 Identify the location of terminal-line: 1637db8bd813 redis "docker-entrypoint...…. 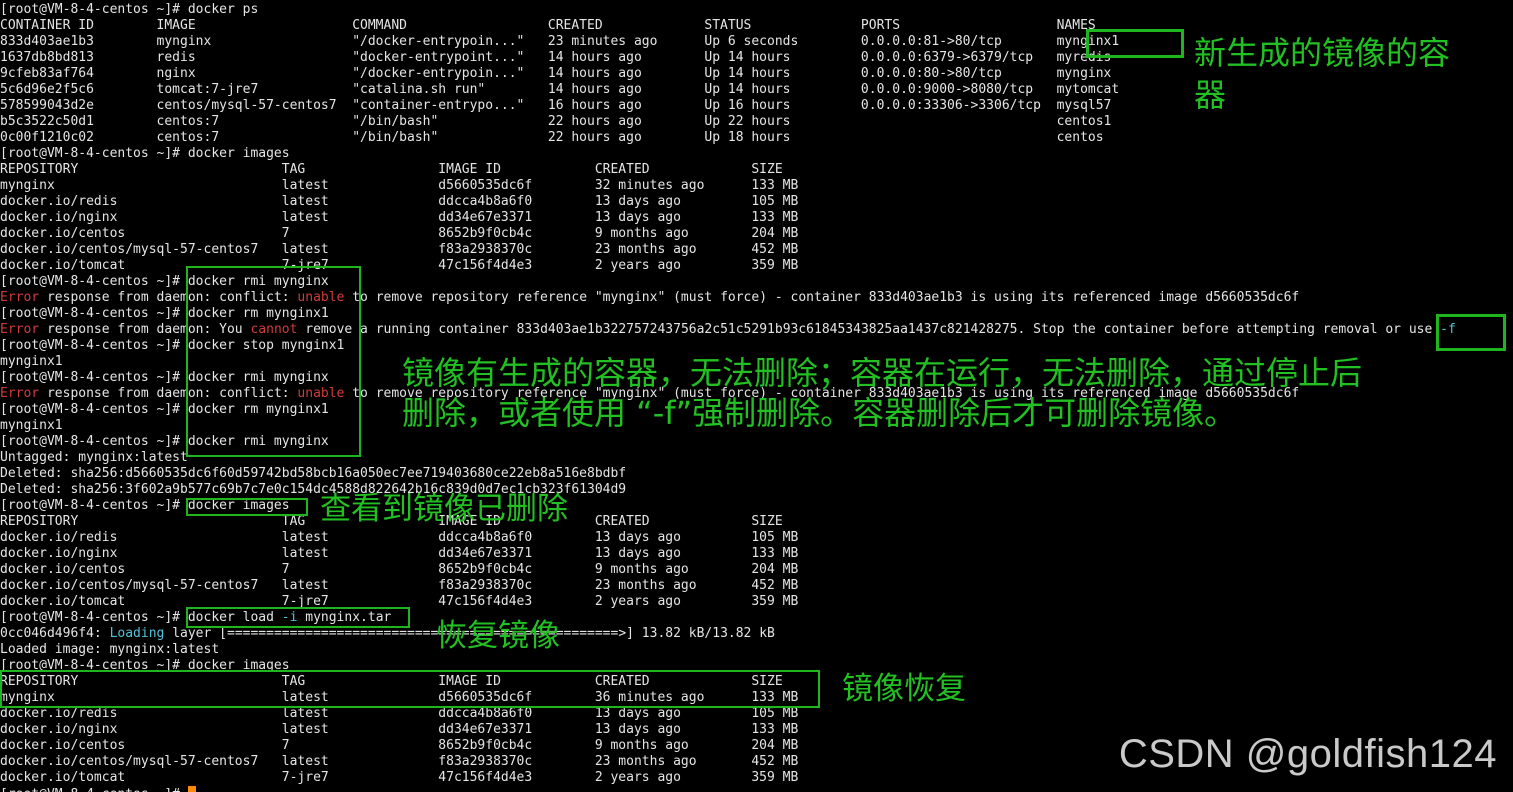
(555, 58).